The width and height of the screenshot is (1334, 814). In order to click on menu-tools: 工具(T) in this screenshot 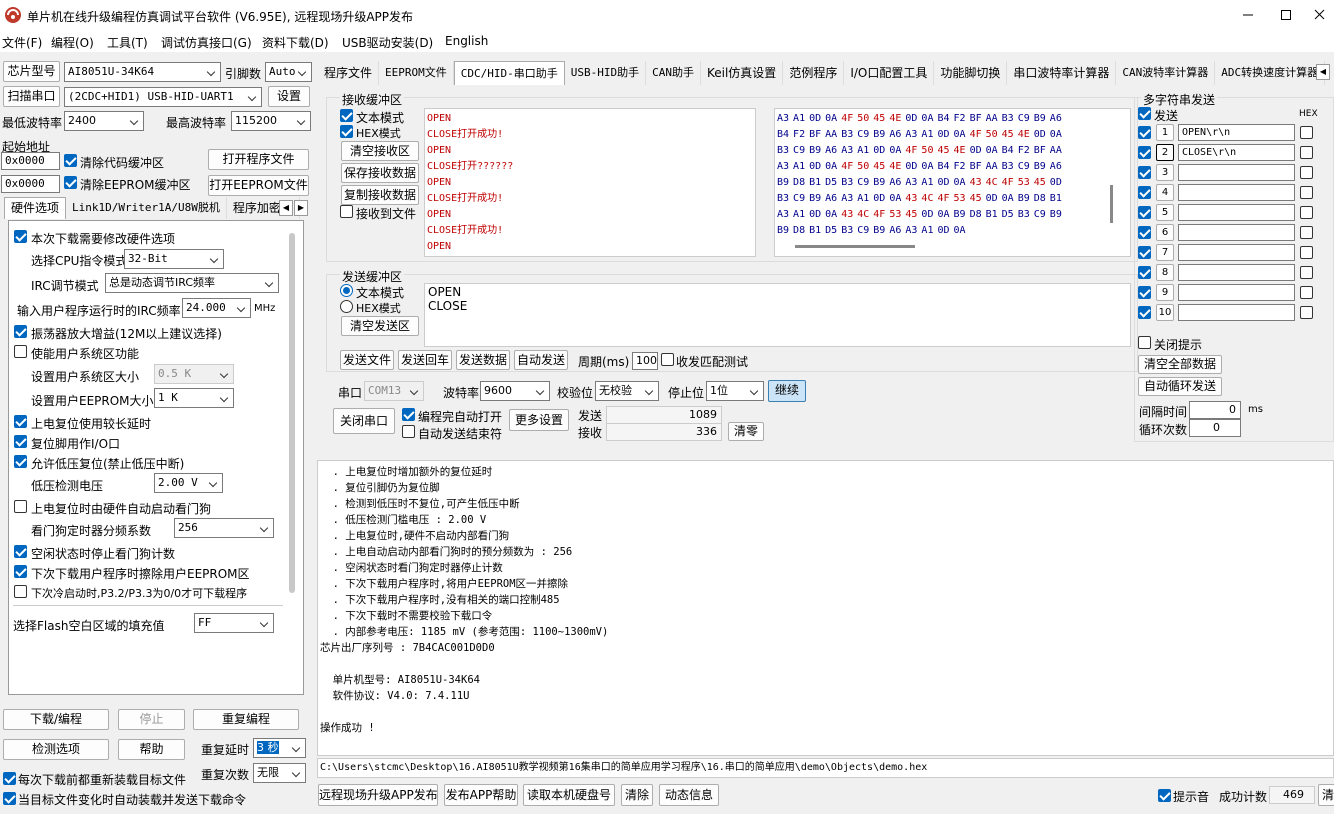, I will do `click(127, 42)`.